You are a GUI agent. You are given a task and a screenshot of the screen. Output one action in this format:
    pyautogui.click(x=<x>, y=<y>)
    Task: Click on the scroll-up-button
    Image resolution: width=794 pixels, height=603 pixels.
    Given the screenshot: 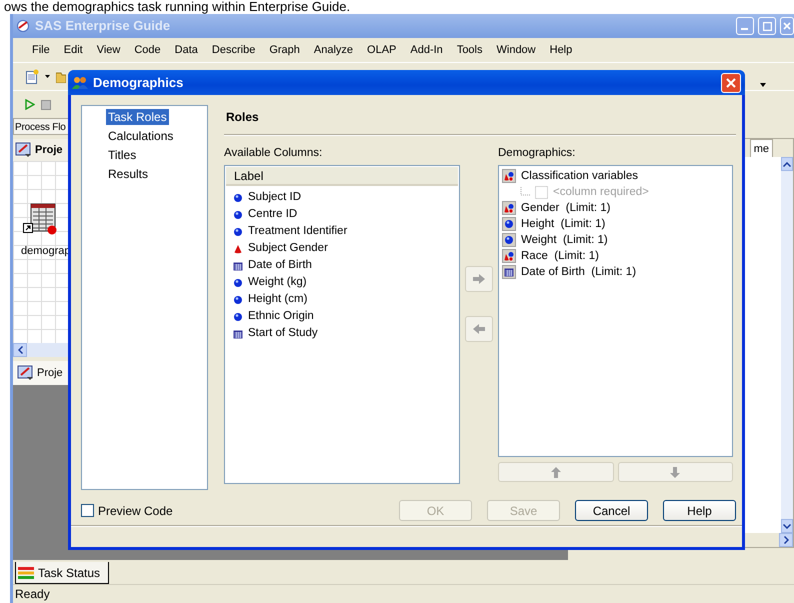 What is the action you would take?
    pyautogui.click(x=787, y=164)
    